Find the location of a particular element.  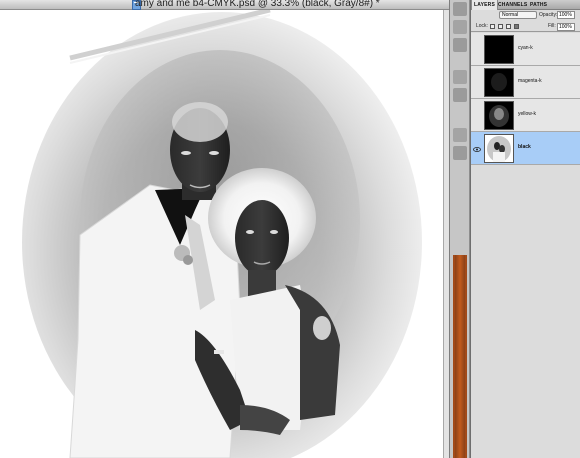

lock-row: Lock: Fill: 100% is located at coordinates (525, 26).